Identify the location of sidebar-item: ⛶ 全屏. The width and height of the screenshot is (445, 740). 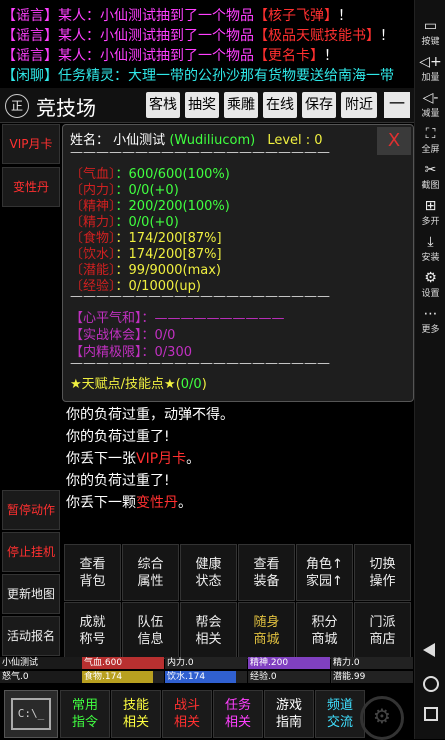
(430, 140).